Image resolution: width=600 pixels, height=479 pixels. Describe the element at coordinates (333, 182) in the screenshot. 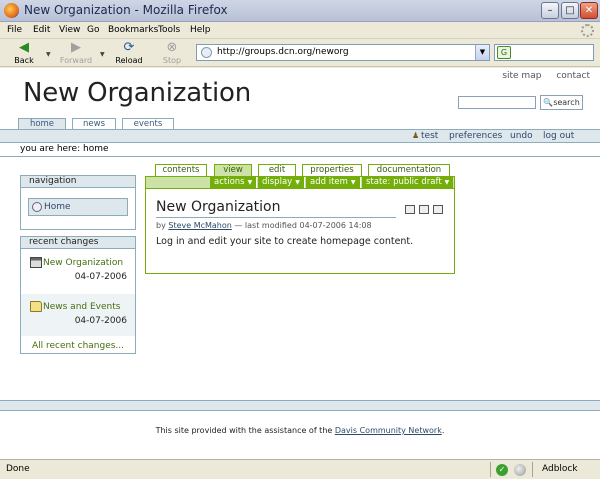

I see `add-item-menu: add item ▼` at that location.